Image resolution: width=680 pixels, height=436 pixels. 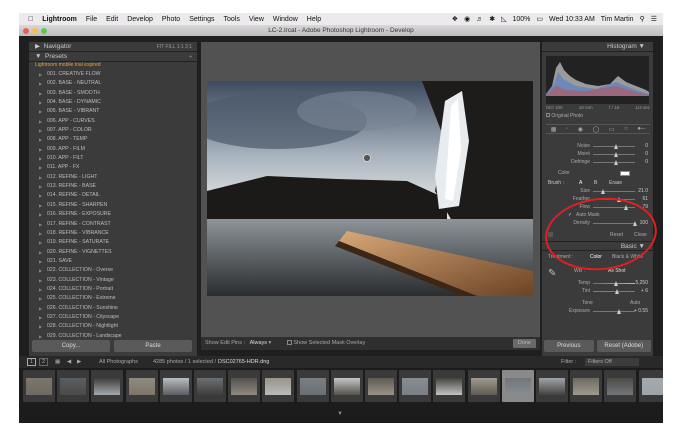 I want to click on dropbox-icon: ❖, so click(x=455, y=19).